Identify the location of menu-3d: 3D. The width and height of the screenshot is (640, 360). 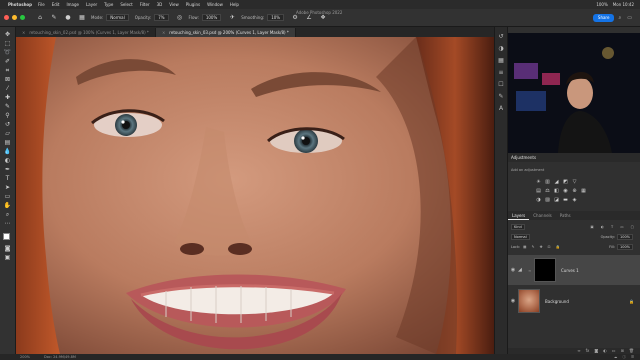
(160, 4).